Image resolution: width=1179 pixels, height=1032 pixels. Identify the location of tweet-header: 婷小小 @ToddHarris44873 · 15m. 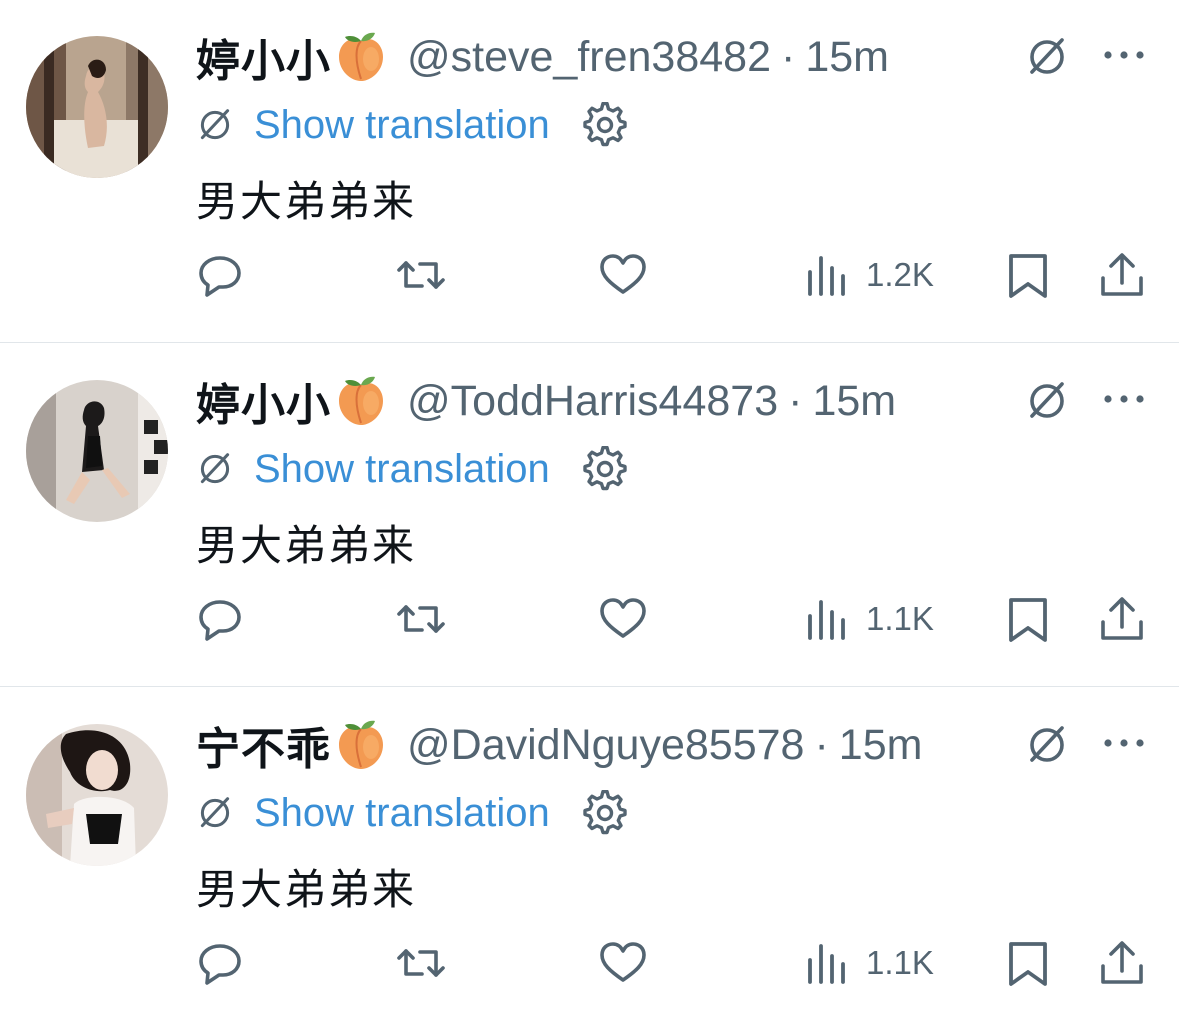
(546, 401).